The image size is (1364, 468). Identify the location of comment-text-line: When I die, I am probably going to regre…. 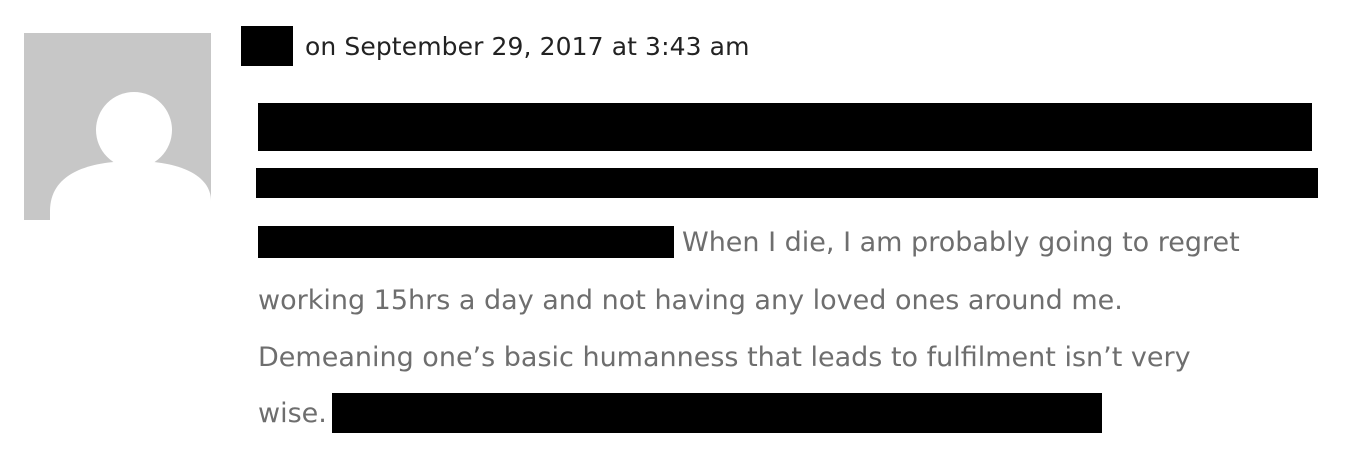
(961, 242).